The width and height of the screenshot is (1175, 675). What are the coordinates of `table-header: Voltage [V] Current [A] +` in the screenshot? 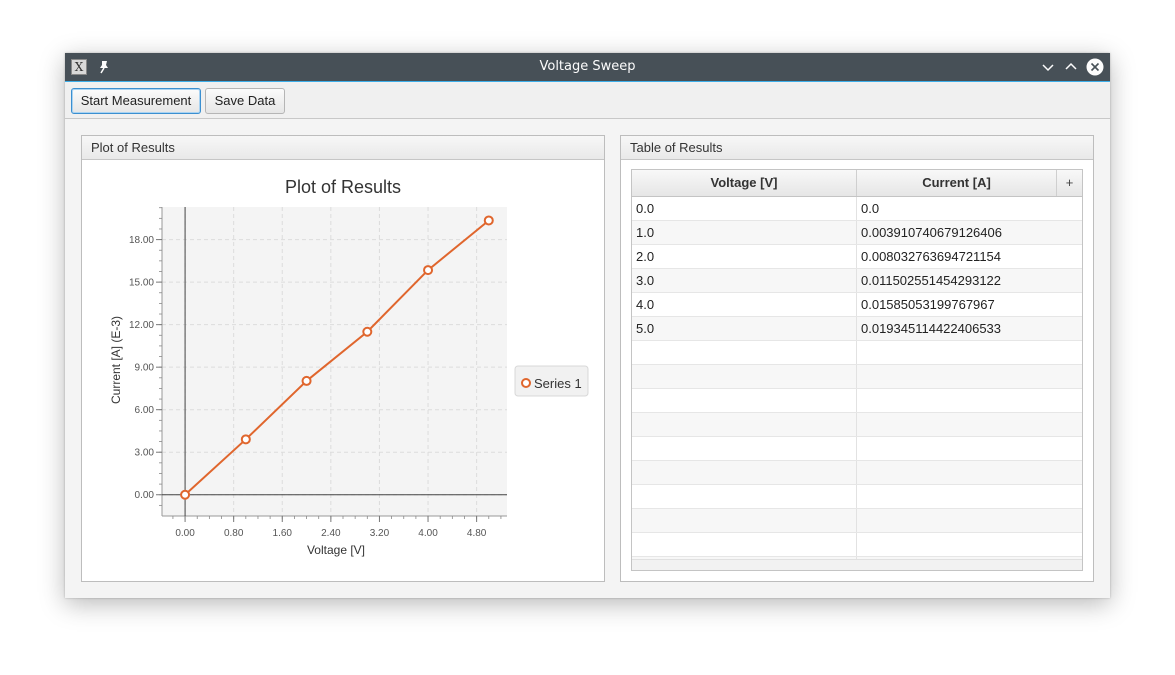 It's located at (857, 183).